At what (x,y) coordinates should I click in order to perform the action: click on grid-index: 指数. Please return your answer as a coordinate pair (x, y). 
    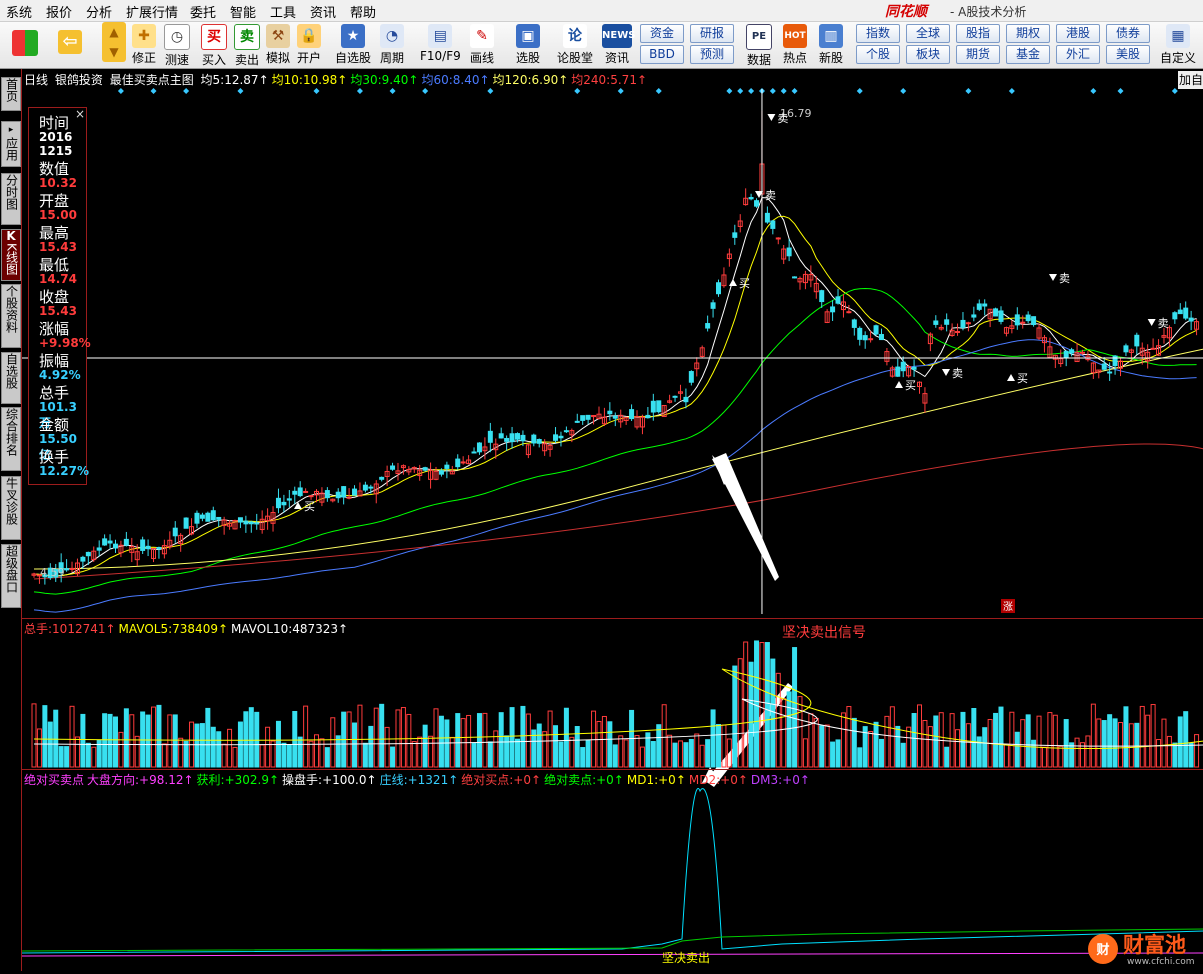
    Looking at the image, I should click on (878, 33).